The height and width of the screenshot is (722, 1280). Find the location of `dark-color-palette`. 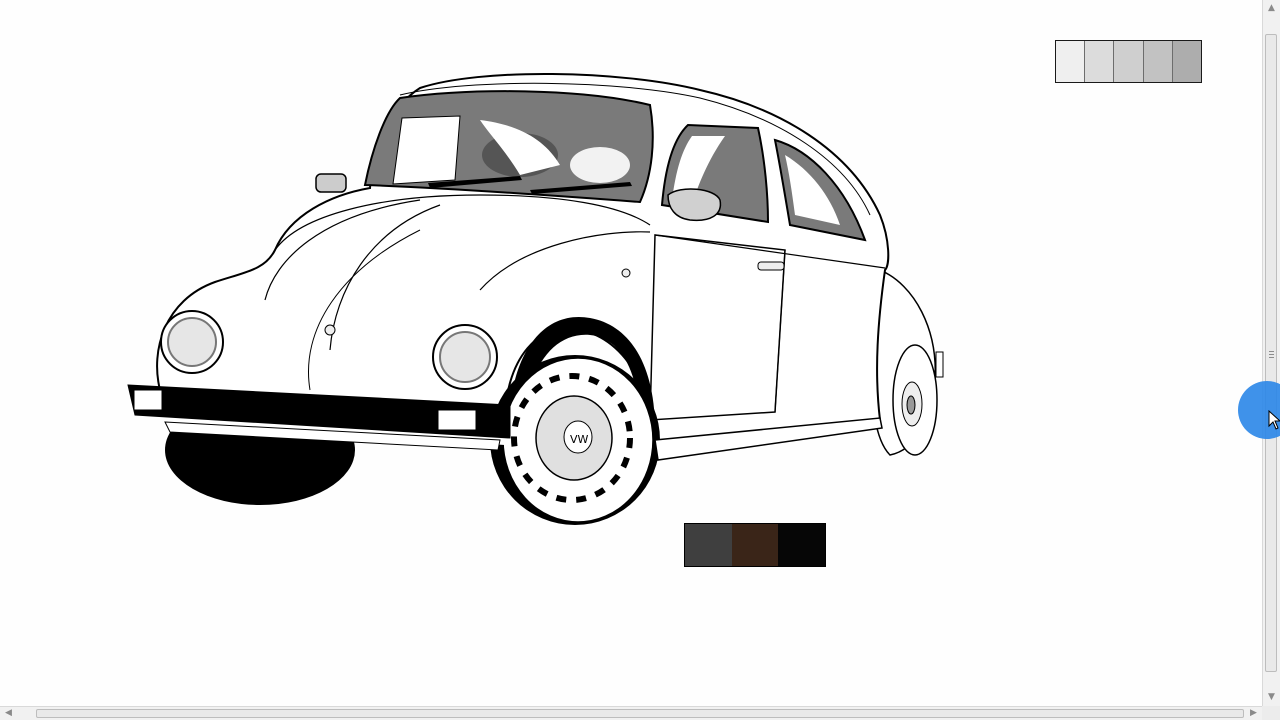

dark-color-palette is located at coordinates (755, 545).